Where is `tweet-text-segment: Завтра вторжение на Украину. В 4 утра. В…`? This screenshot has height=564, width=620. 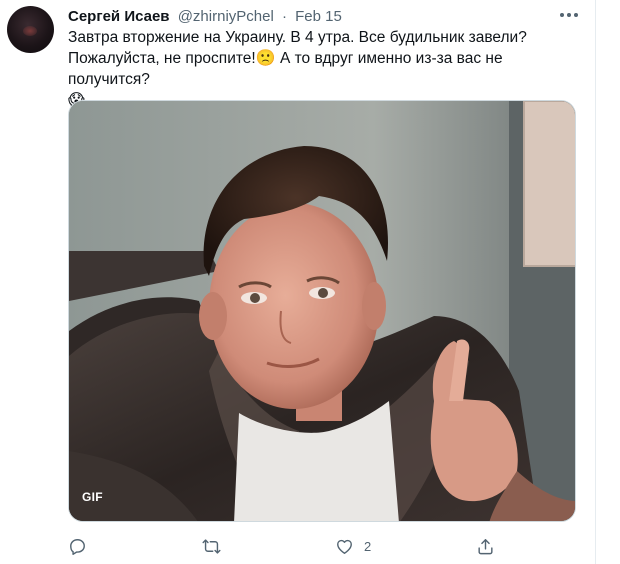
tweet-text-segment: Завтра вторжение на Украину. В 4 утра. В… is located at coordinates (297, 37).